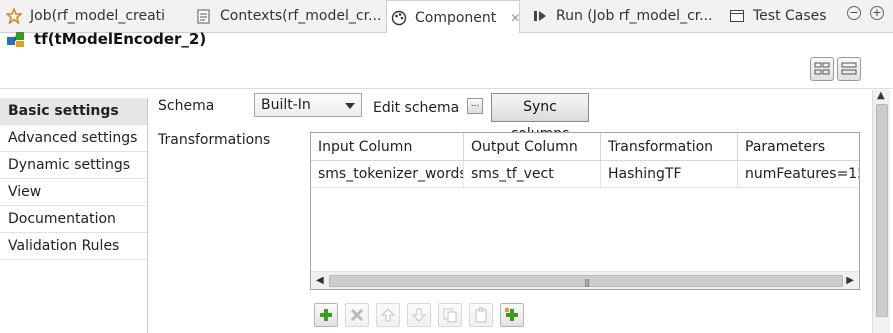 The height and width of the screenshot is (333, 893). I want to click on schema-select-value: Built-In, so click(286, 105).